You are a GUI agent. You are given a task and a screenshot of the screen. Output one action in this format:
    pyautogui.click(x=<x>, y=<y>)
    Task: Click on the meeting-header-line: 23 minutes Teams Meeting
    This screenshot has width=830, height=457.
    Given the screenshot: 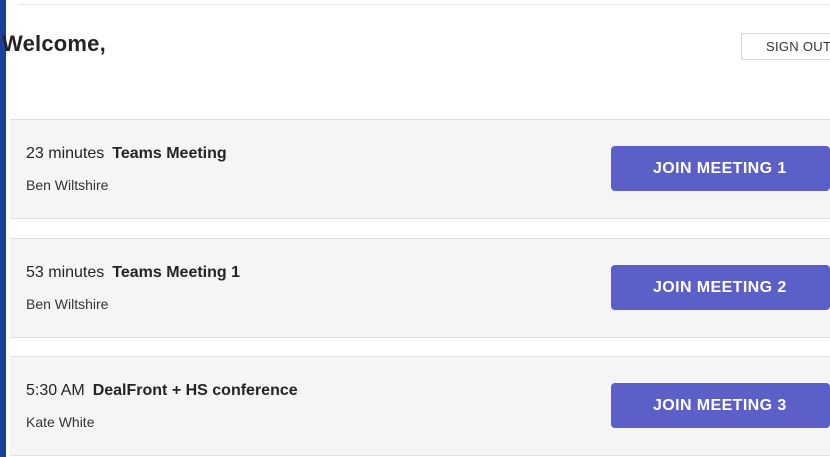 What is the action you would take?
    pyautogui.click(x=126, y=154)
    